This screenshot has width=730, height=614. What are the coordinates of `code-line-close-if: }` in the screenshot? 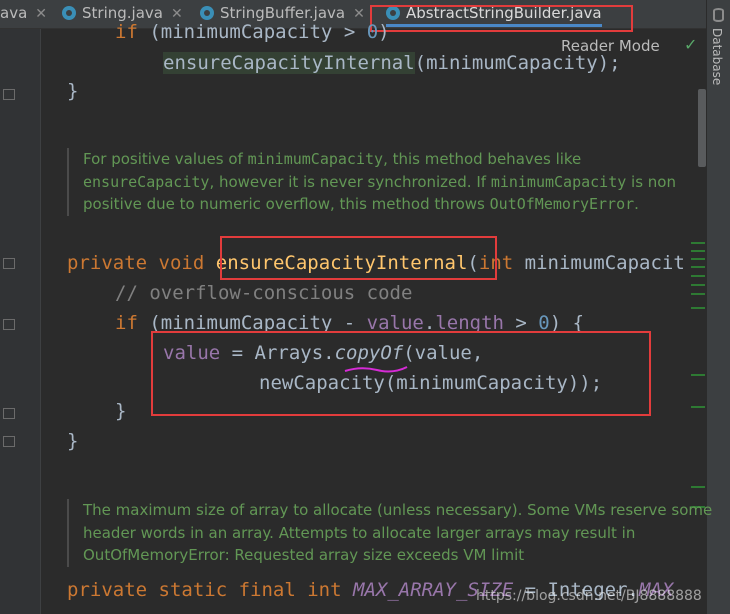 It's located at (120, 411).